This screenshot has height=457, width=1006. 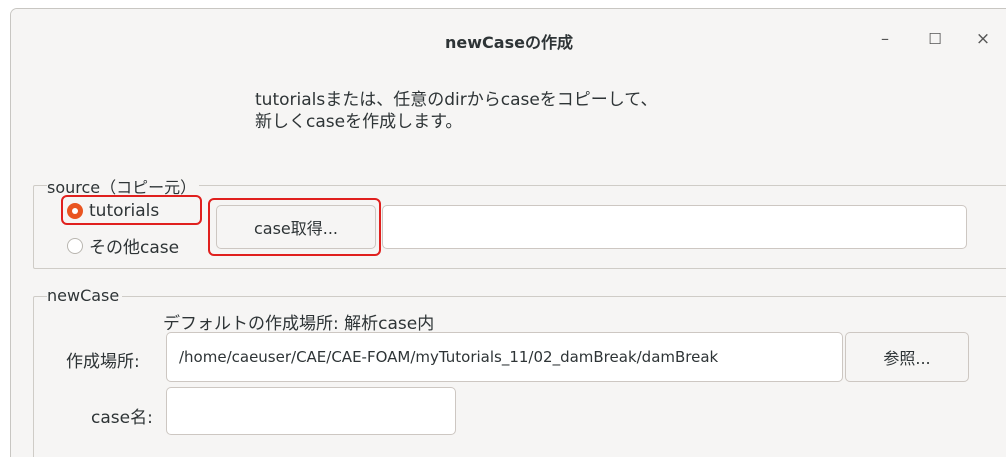 What do you see at coordinates (299, 324) in the screenshot?
I see `default-location-hint: デフォルトの作成場所: 解析case内` at bounding box center [299, 324].